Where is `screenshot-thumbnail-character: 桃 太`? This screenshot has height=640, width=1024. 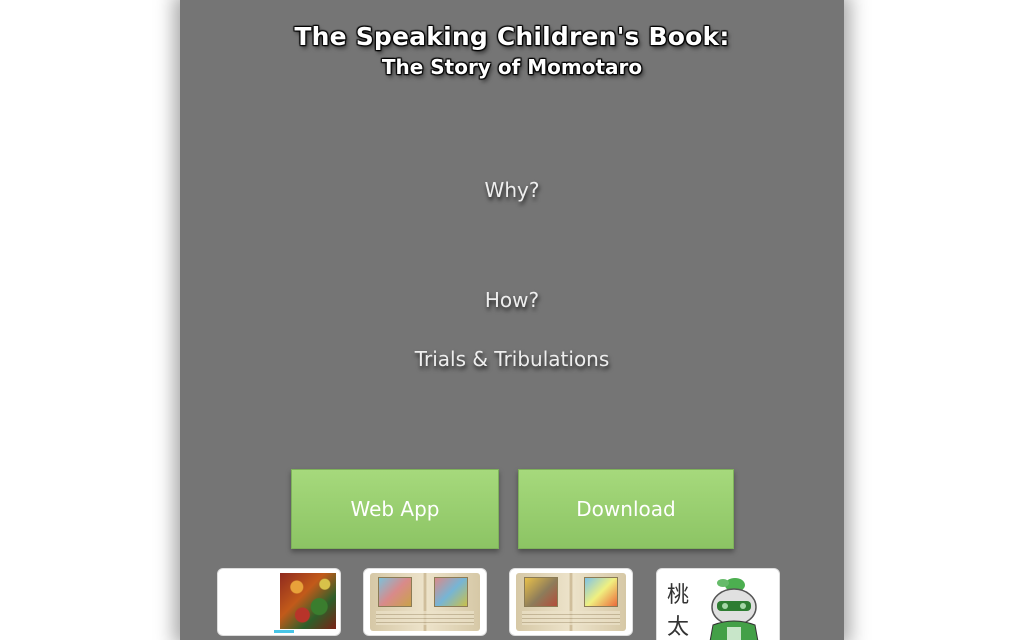
screenshot-thumbnail-character: 桃 太 is located at coordinates (718, 604).